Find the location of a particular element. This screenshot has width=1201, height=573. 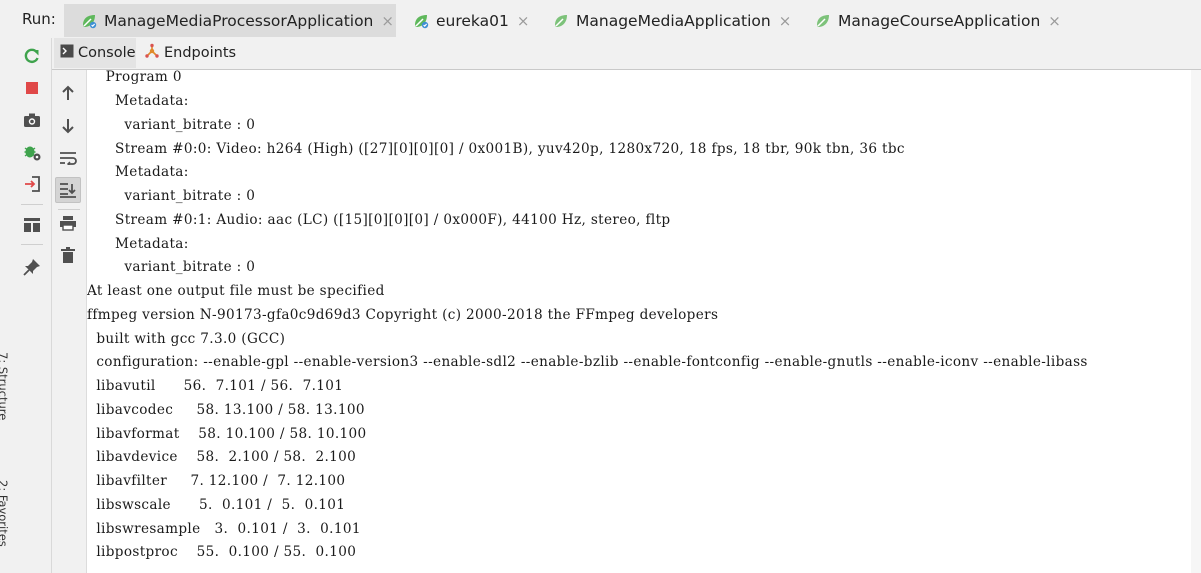

tab-endpoints: Endpoints is located at coordinates (187, 53).